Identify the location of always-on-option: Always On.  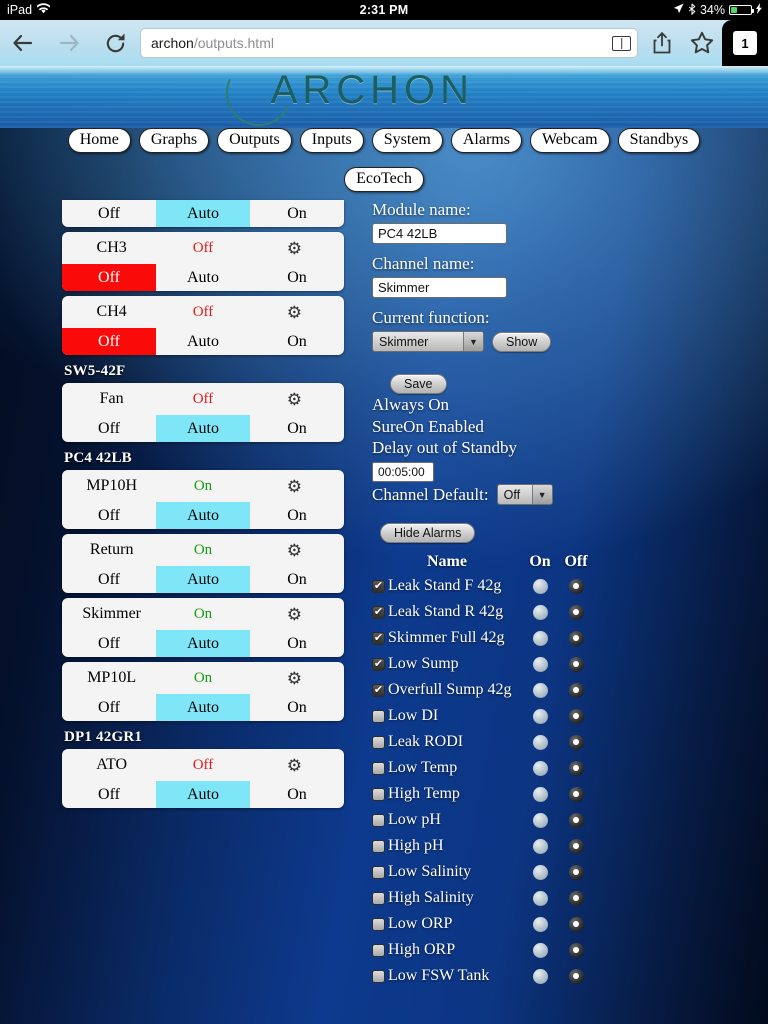
(567, 405).